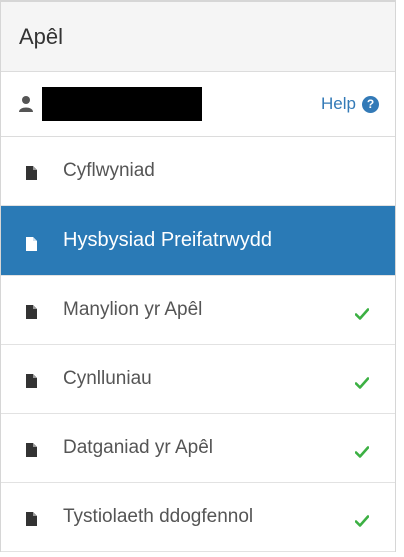 This screenshot has height=557, width=404. I want to click on nav-item-label: Cynlluniau, so click(107, 378).